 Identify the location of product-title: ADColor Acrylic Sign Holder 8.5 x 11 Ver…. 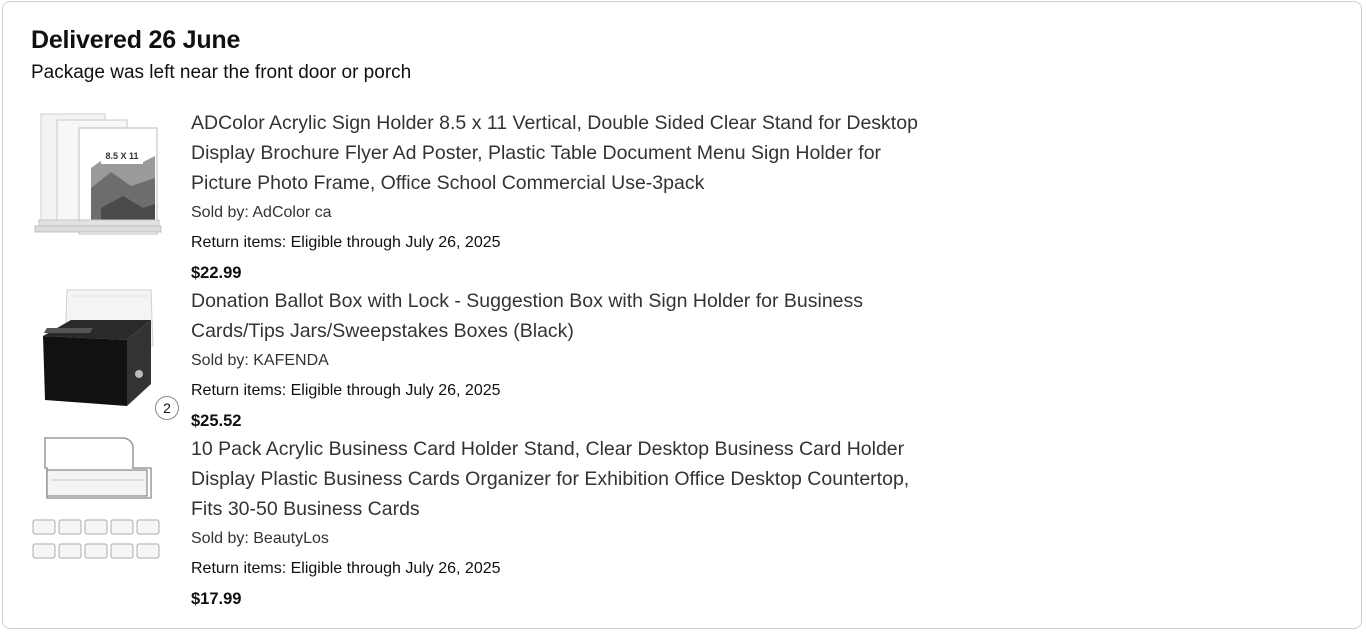
(591, 153).